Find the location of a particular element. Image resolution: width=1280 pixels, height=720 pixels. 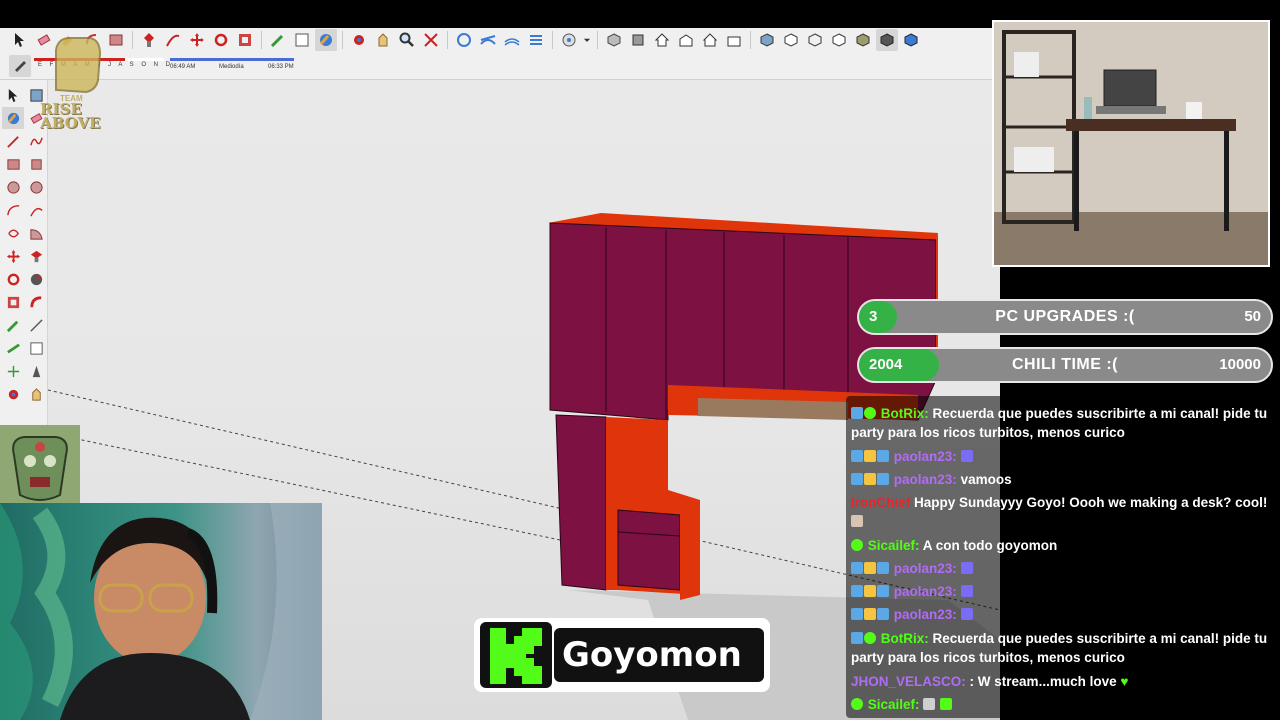

iso-view-button is located at coordinates (614, 40).